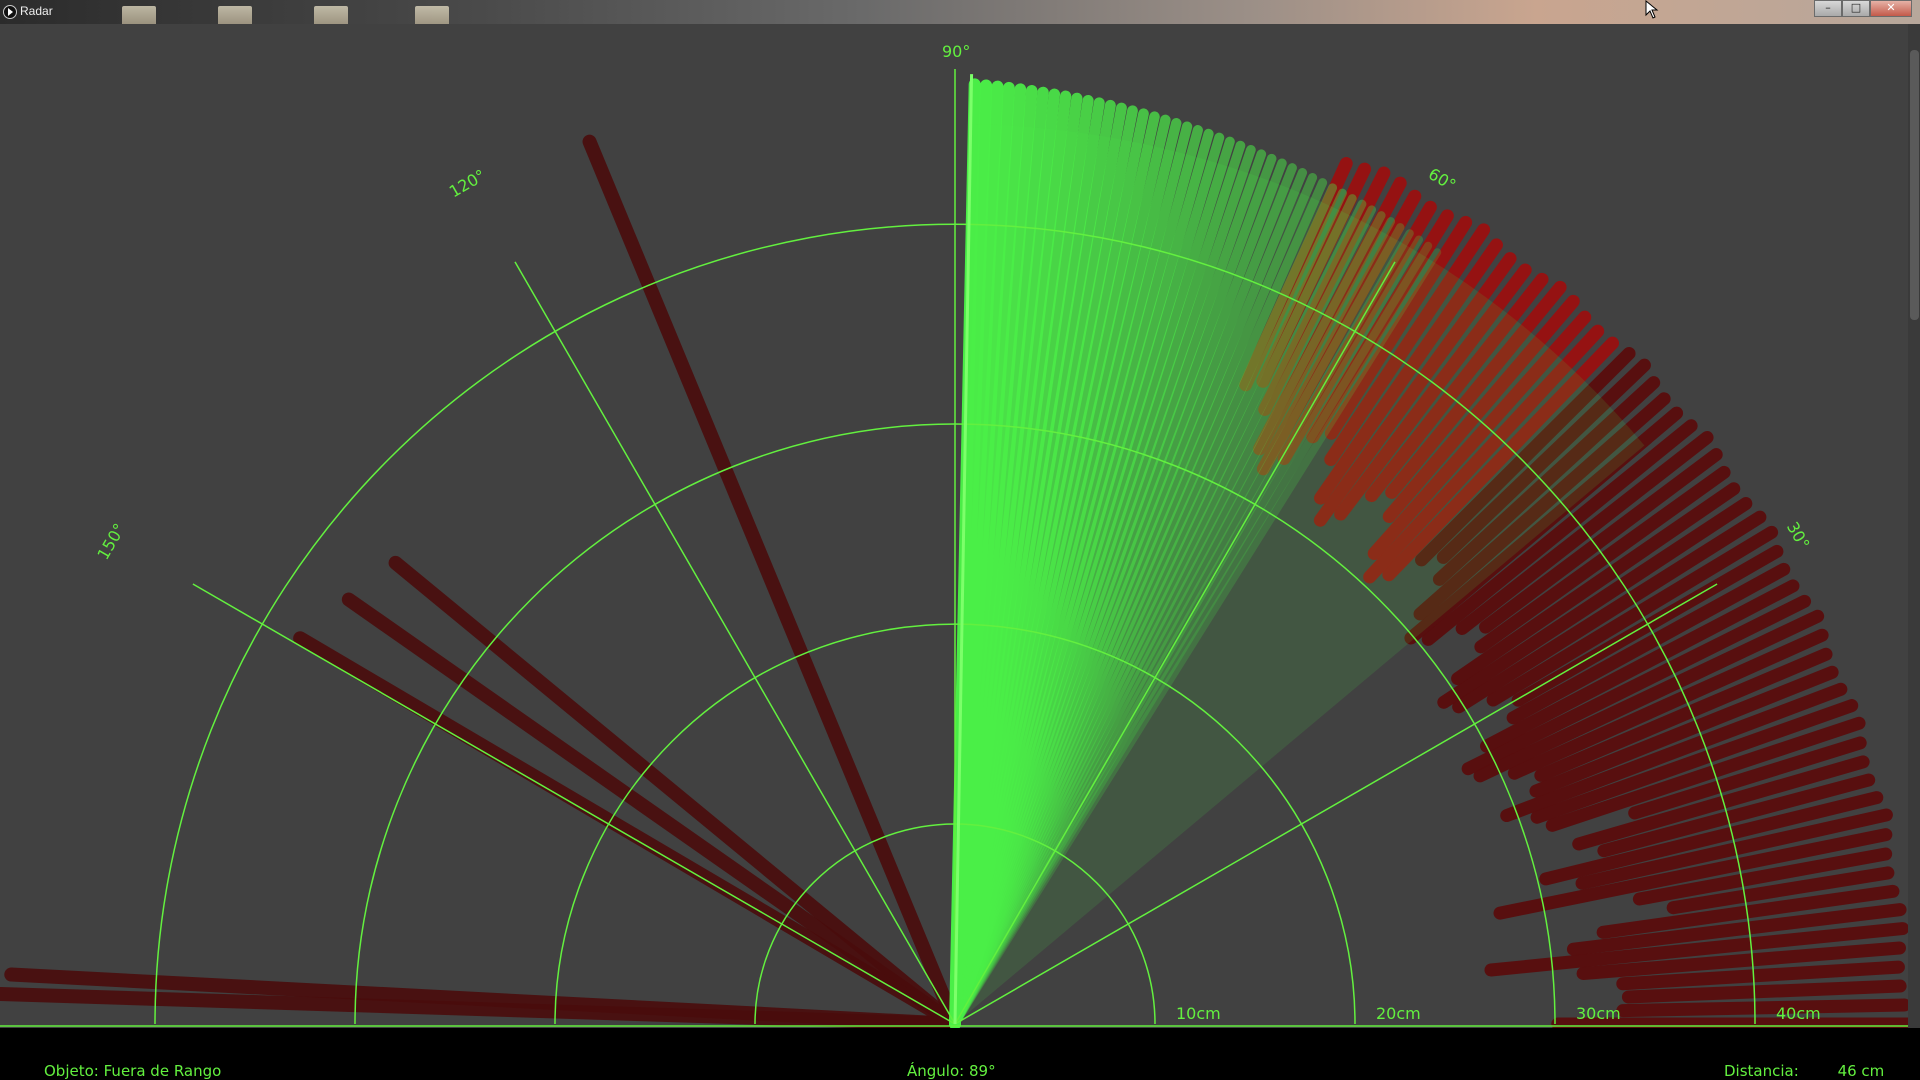 The height and width of the screenshot is (1080, 1920). What do you see at coordinates (1914, 526) in the screenshot?
I see `vertical-scrollbar` at bounding box center [1914, 526].